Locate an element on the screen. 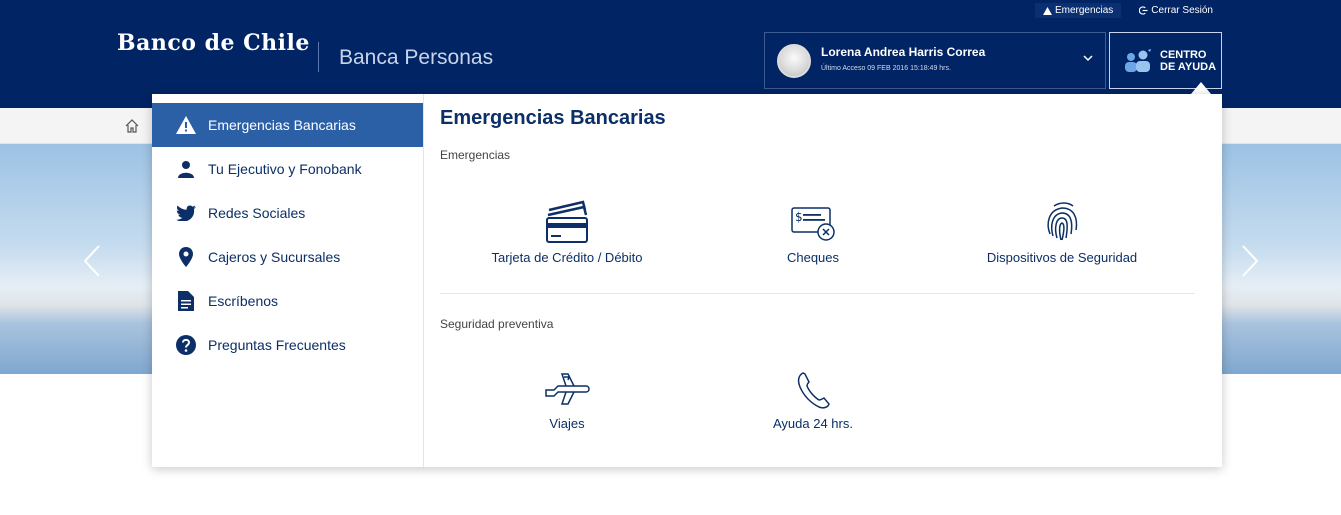 The height and width of the screenshot is (515, 1341). logo-divider is located at coordinates (318, 57).